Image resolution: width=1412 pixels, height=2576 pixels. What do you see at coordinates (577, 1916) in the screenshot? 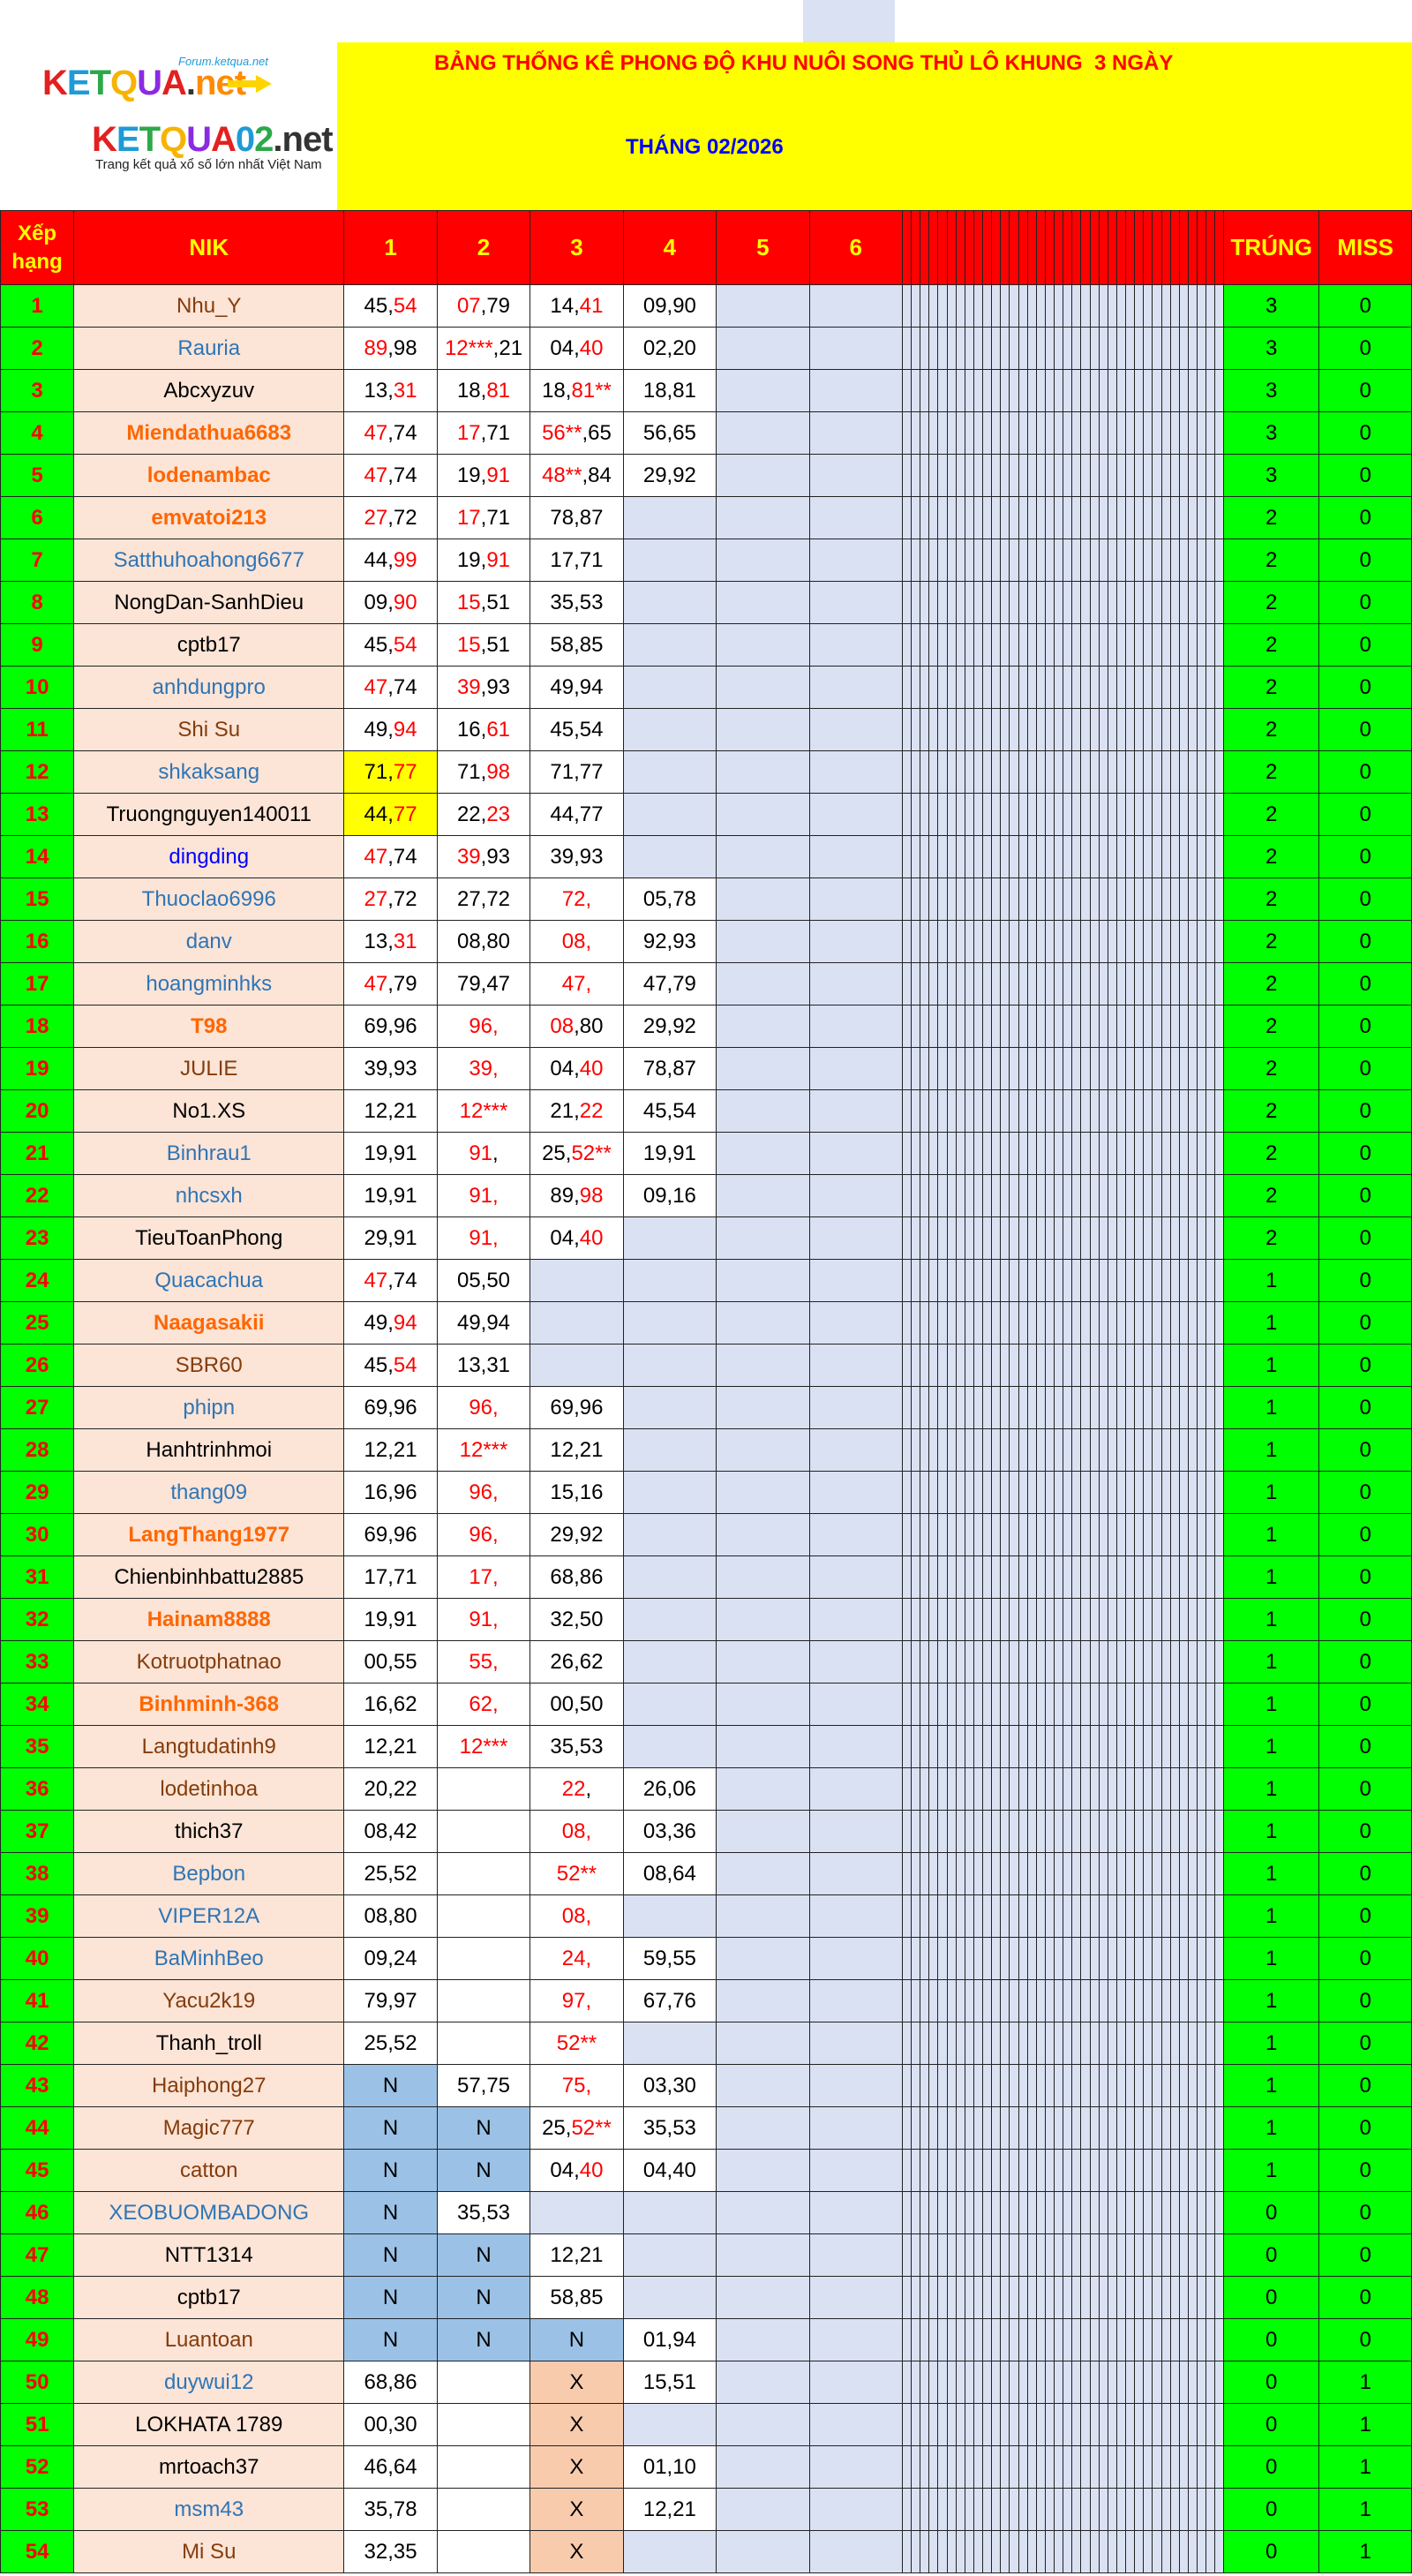
I see `day-3-cell: 08,` at bounding box center [577, 1916].